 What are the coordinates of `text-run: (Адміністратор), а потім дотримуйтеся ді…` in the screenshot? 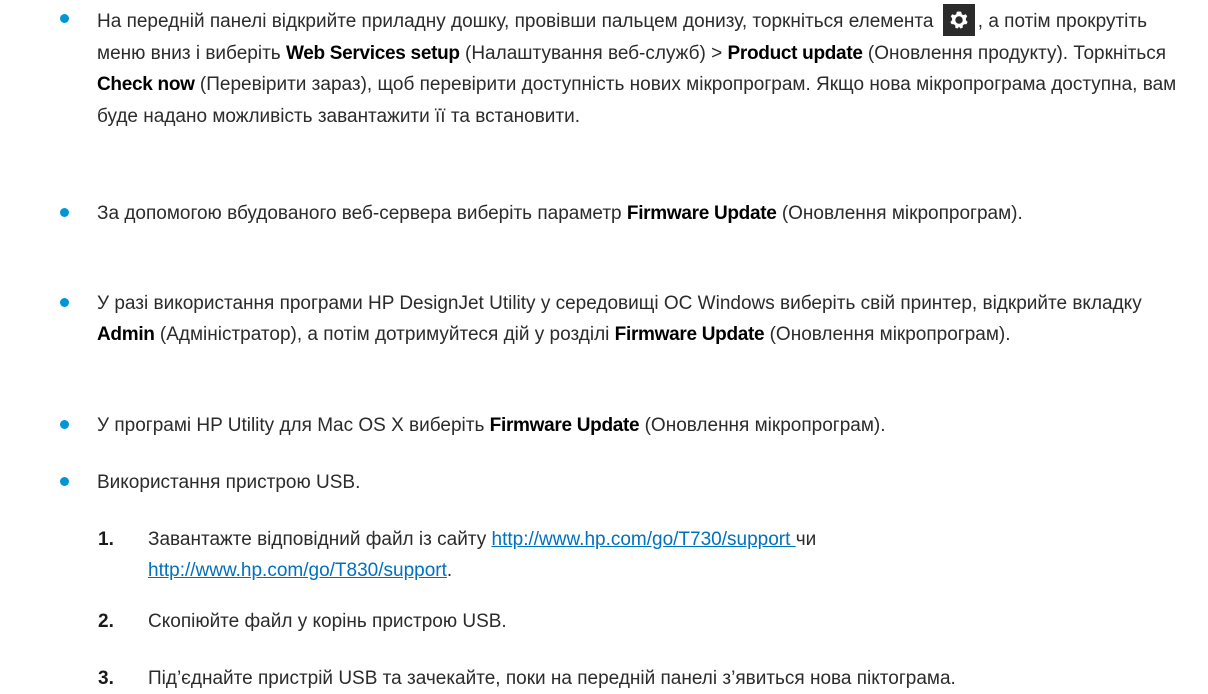 It's located at (384, 334).